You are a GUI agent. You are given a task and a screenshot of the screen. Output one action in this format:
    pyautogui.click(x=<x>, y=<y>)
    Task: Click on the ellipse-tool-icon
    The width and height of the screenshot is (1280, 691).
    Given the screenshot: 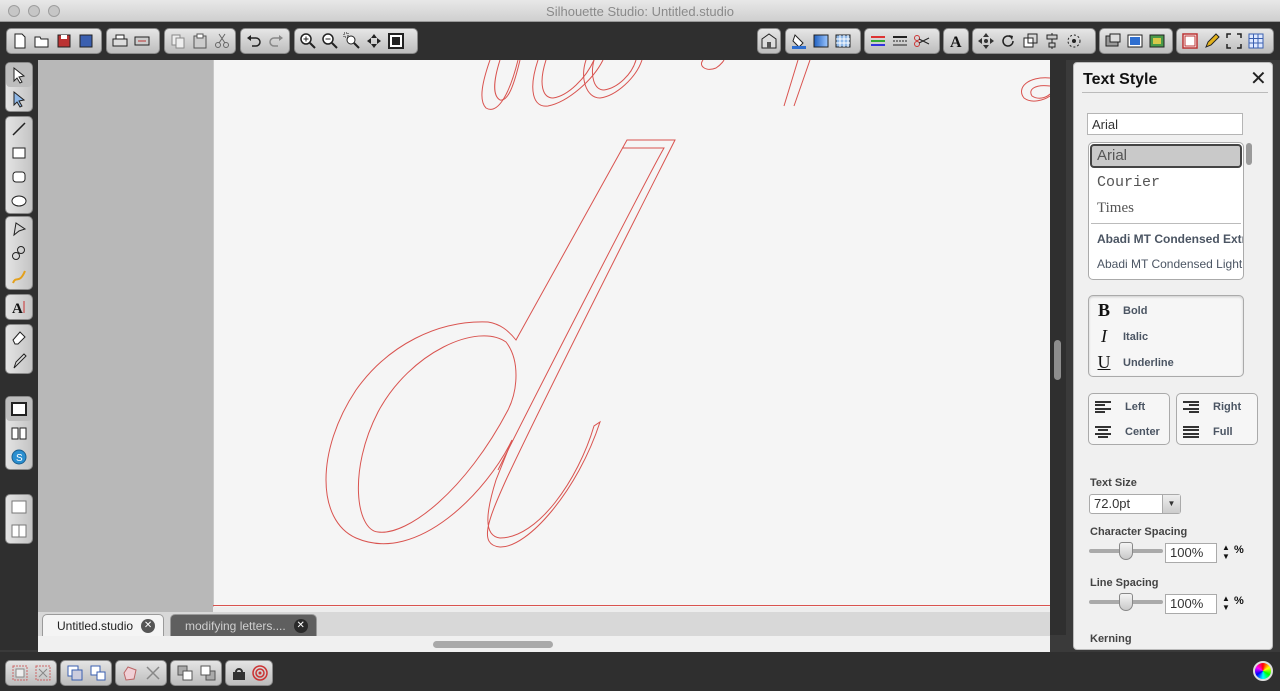 What is the action you would take?
    pyautogui.click(x=19, y=201)
    